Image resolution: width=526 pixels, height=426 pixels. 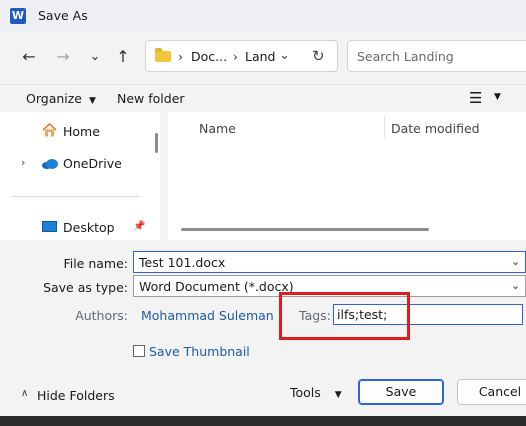 I want to click on column-header-date-modified: Date modified, so click(x=435, y=128).